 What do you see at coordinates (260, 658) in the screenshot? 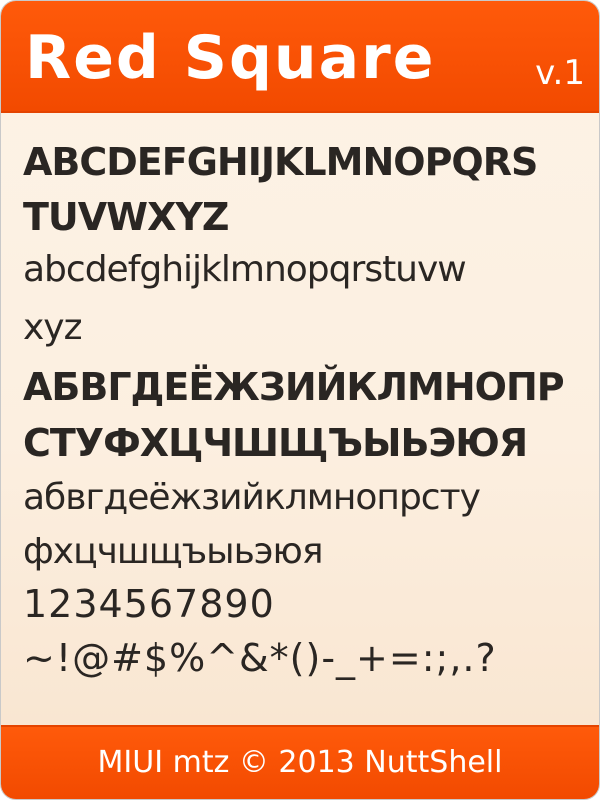
I see `symbols-line: ~!@#$%^&*()-_+=:;,.?` at bounding box center [260, 658].